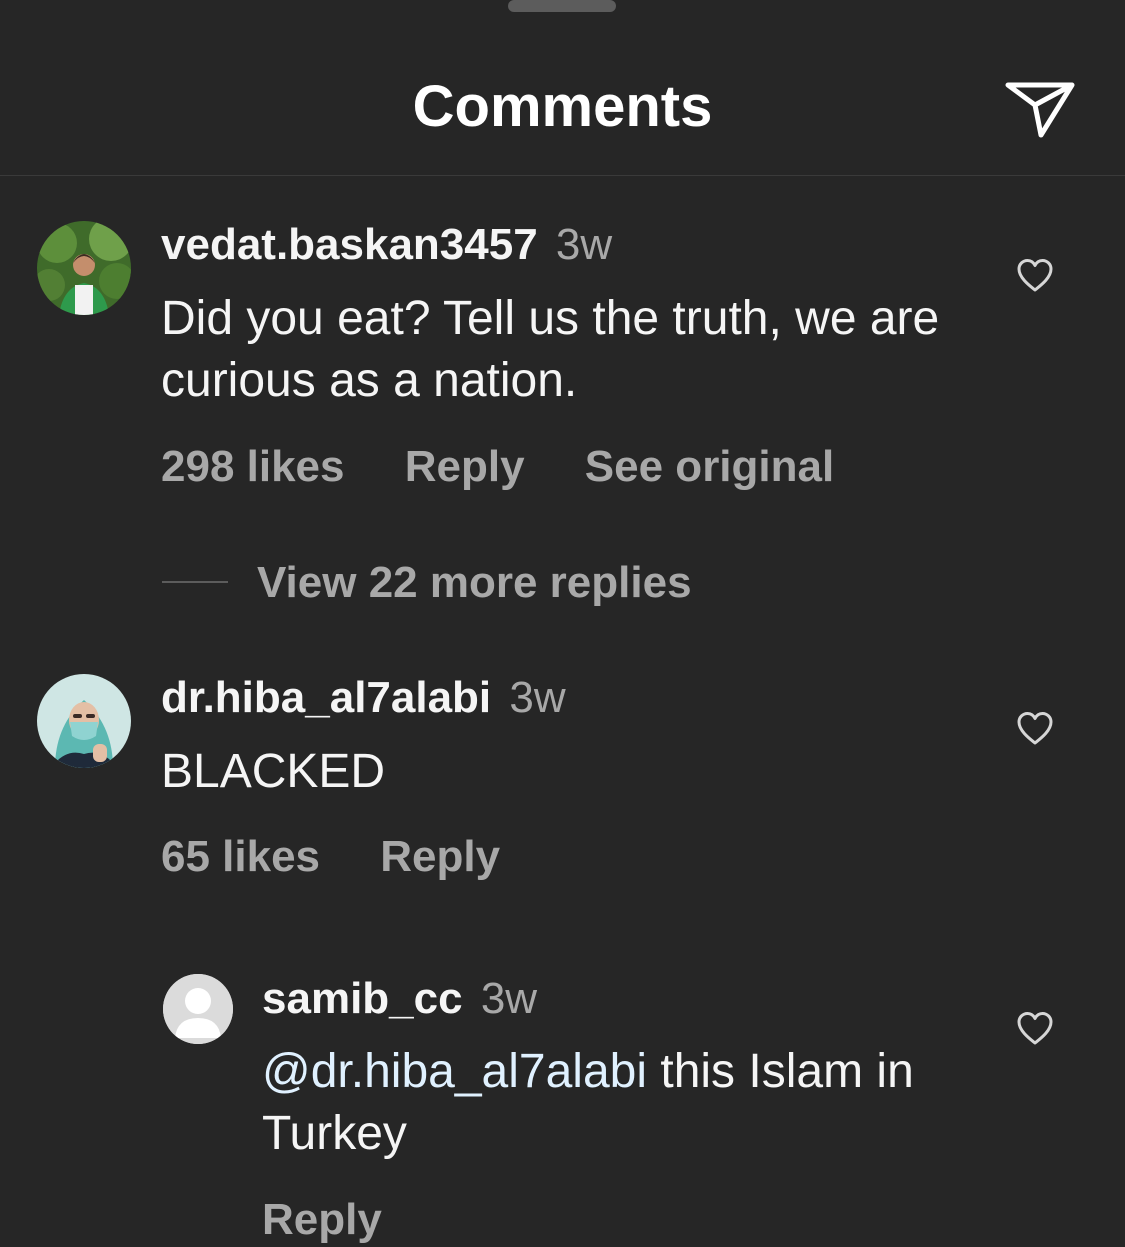 The height and width of the screenshot is (1247, 1125). Describe the element at coordinates (354, 857) in the screenshot. I see `comment-actions: 65 likes Reply` at that location.